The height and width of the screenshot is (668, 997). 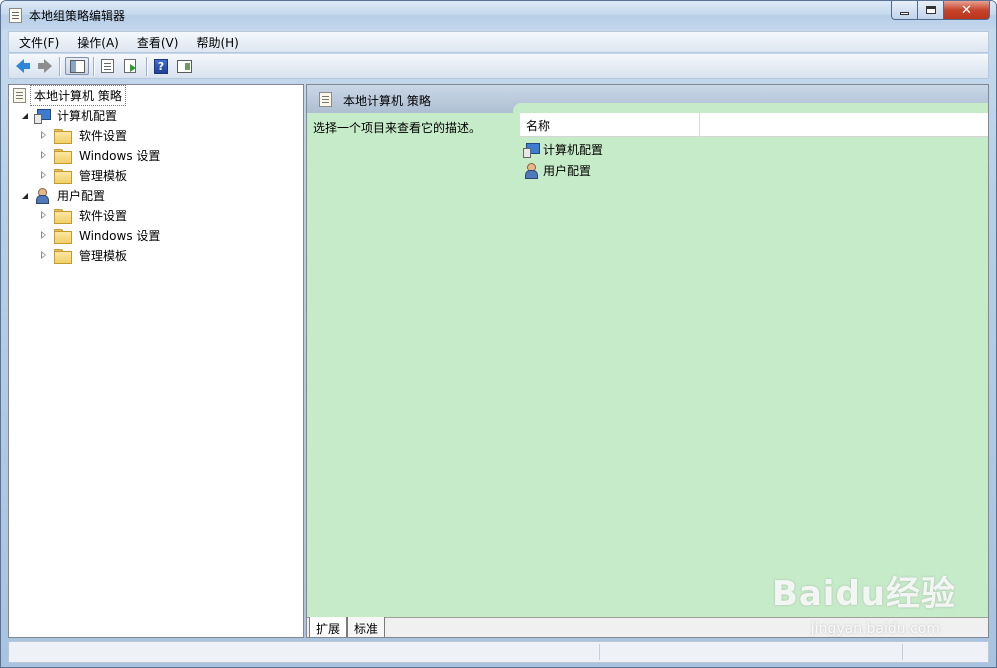 I want to click on action-pane-icon, so click(x=184, y=66).